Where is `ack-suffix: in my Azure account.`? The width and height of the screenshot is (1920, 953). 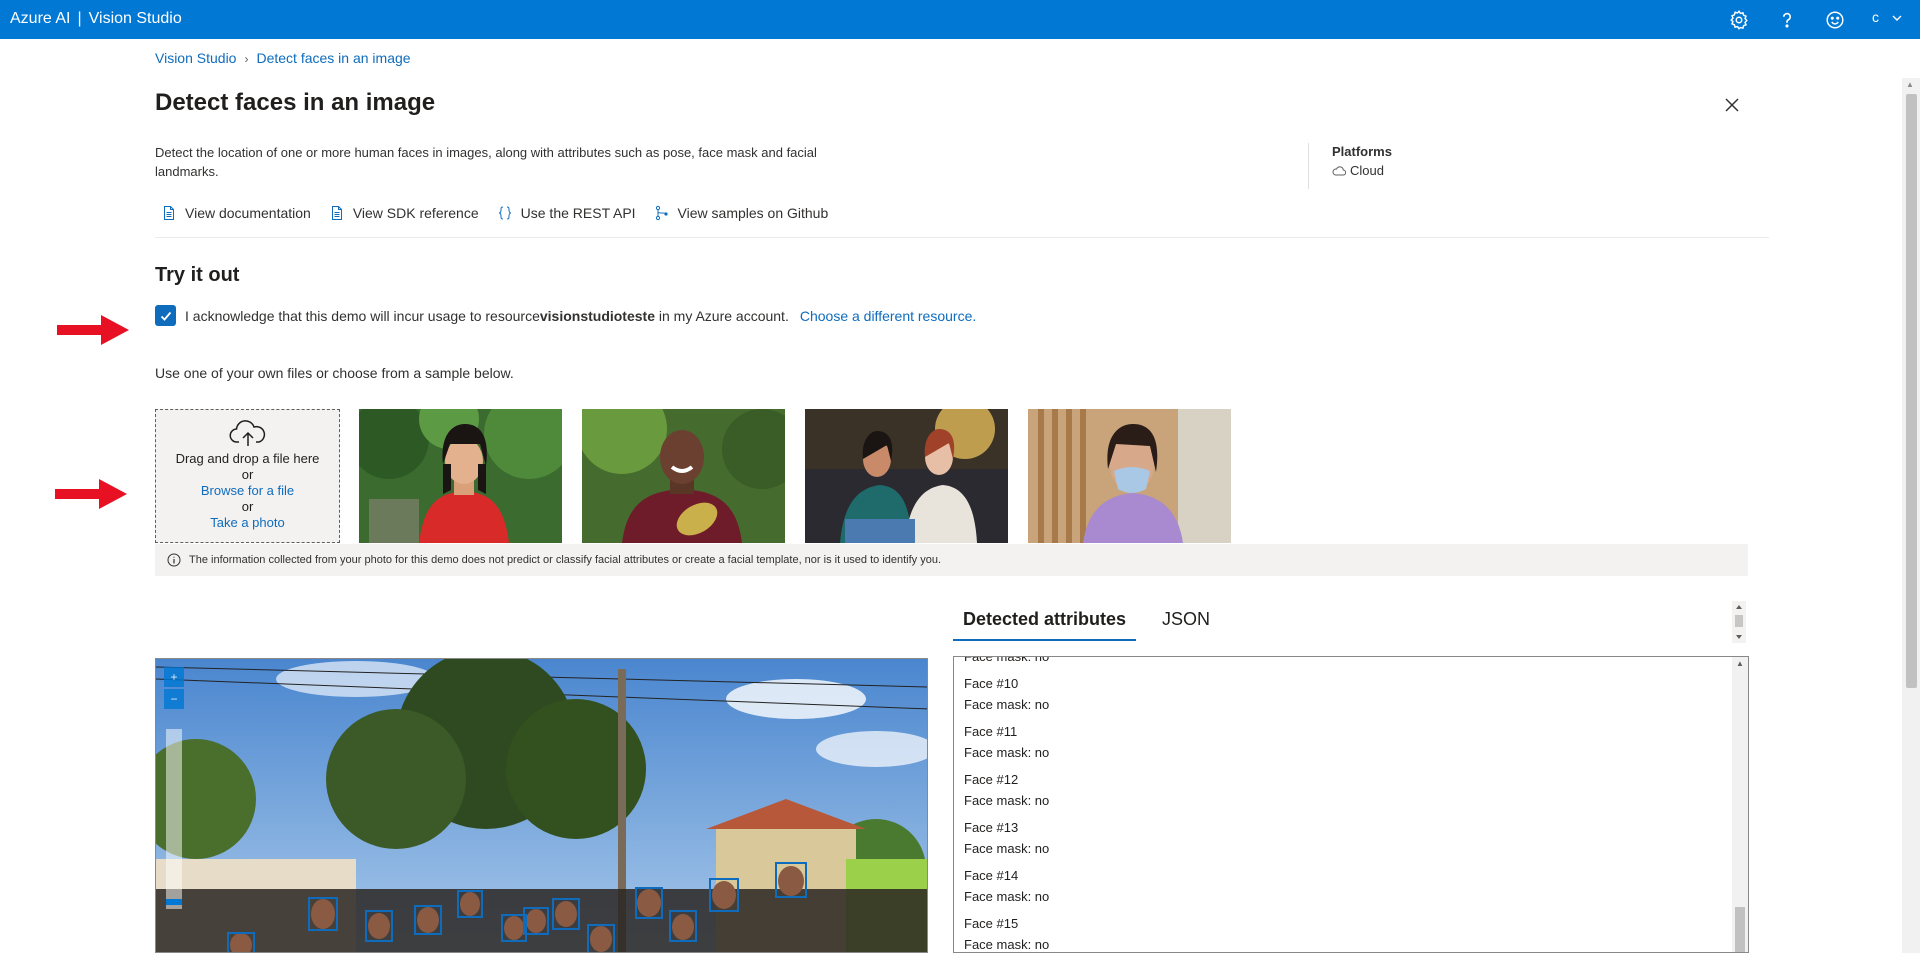
ack-suffix: in my Azure account. is located at coordinates (722, 315).